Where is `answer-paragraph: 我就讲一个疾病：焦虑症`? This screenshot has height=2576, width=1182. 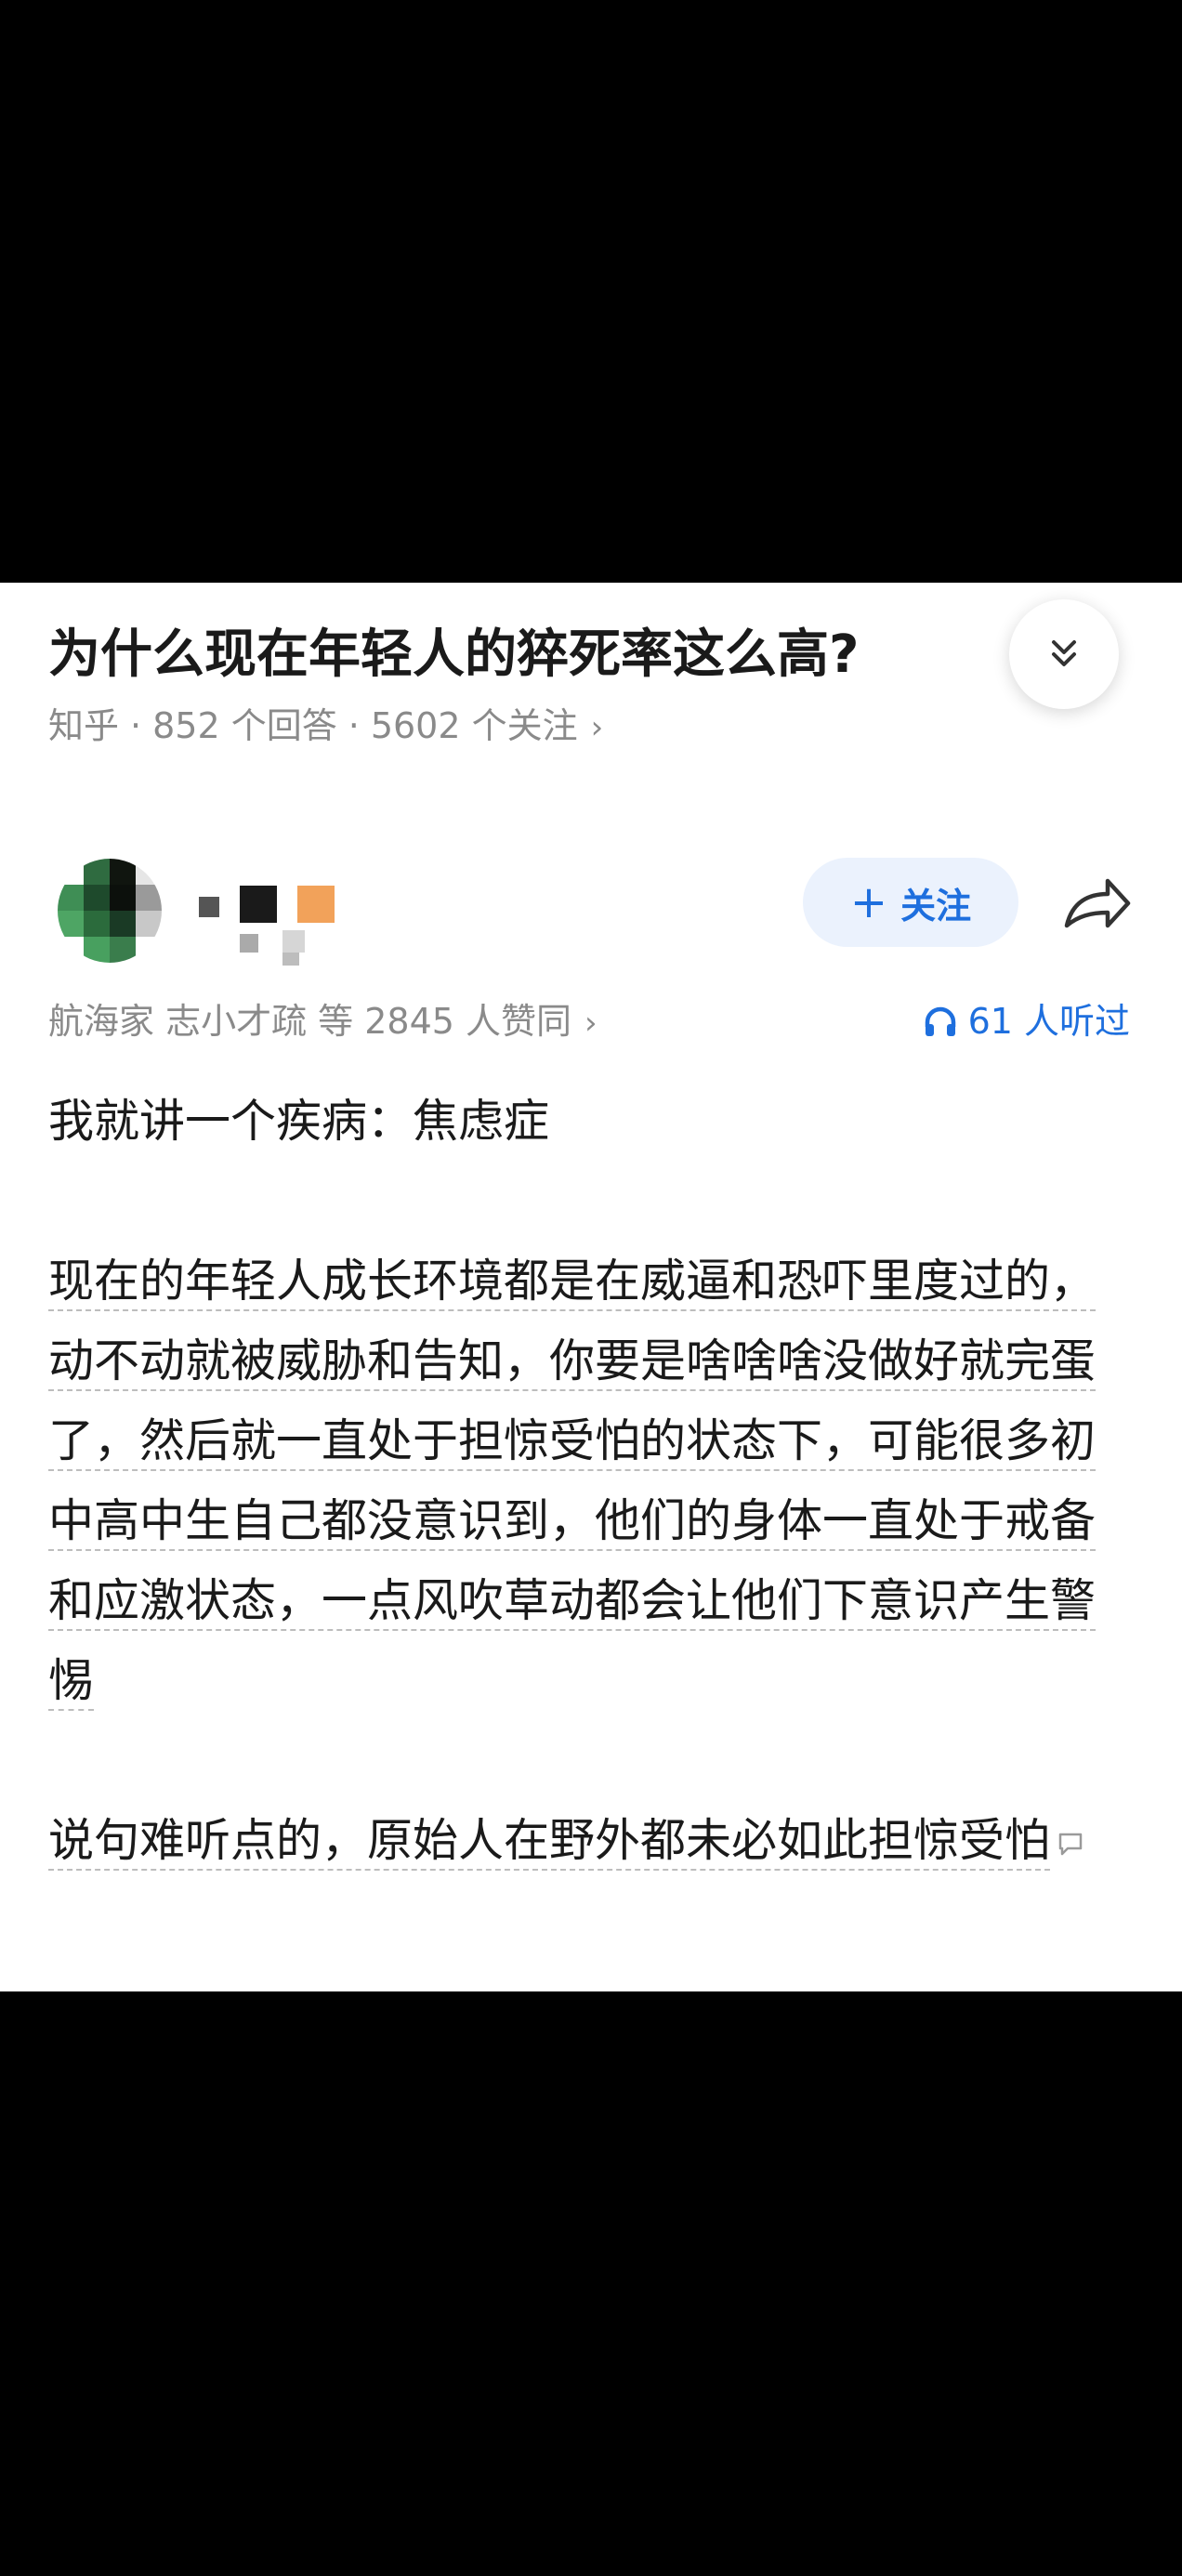 answer-paragraph: 我就讲一个疾病：焦虑症 is located at coordinates (299, 1121).